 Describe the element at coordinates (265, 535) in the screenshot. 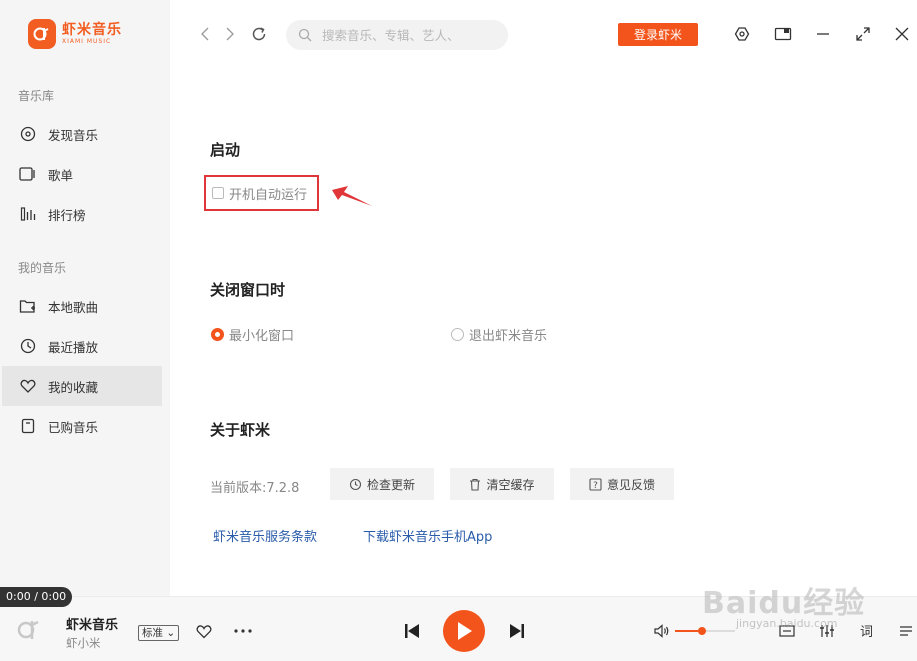

I see `terms-link: 虾米音乐服务条款` at that location.